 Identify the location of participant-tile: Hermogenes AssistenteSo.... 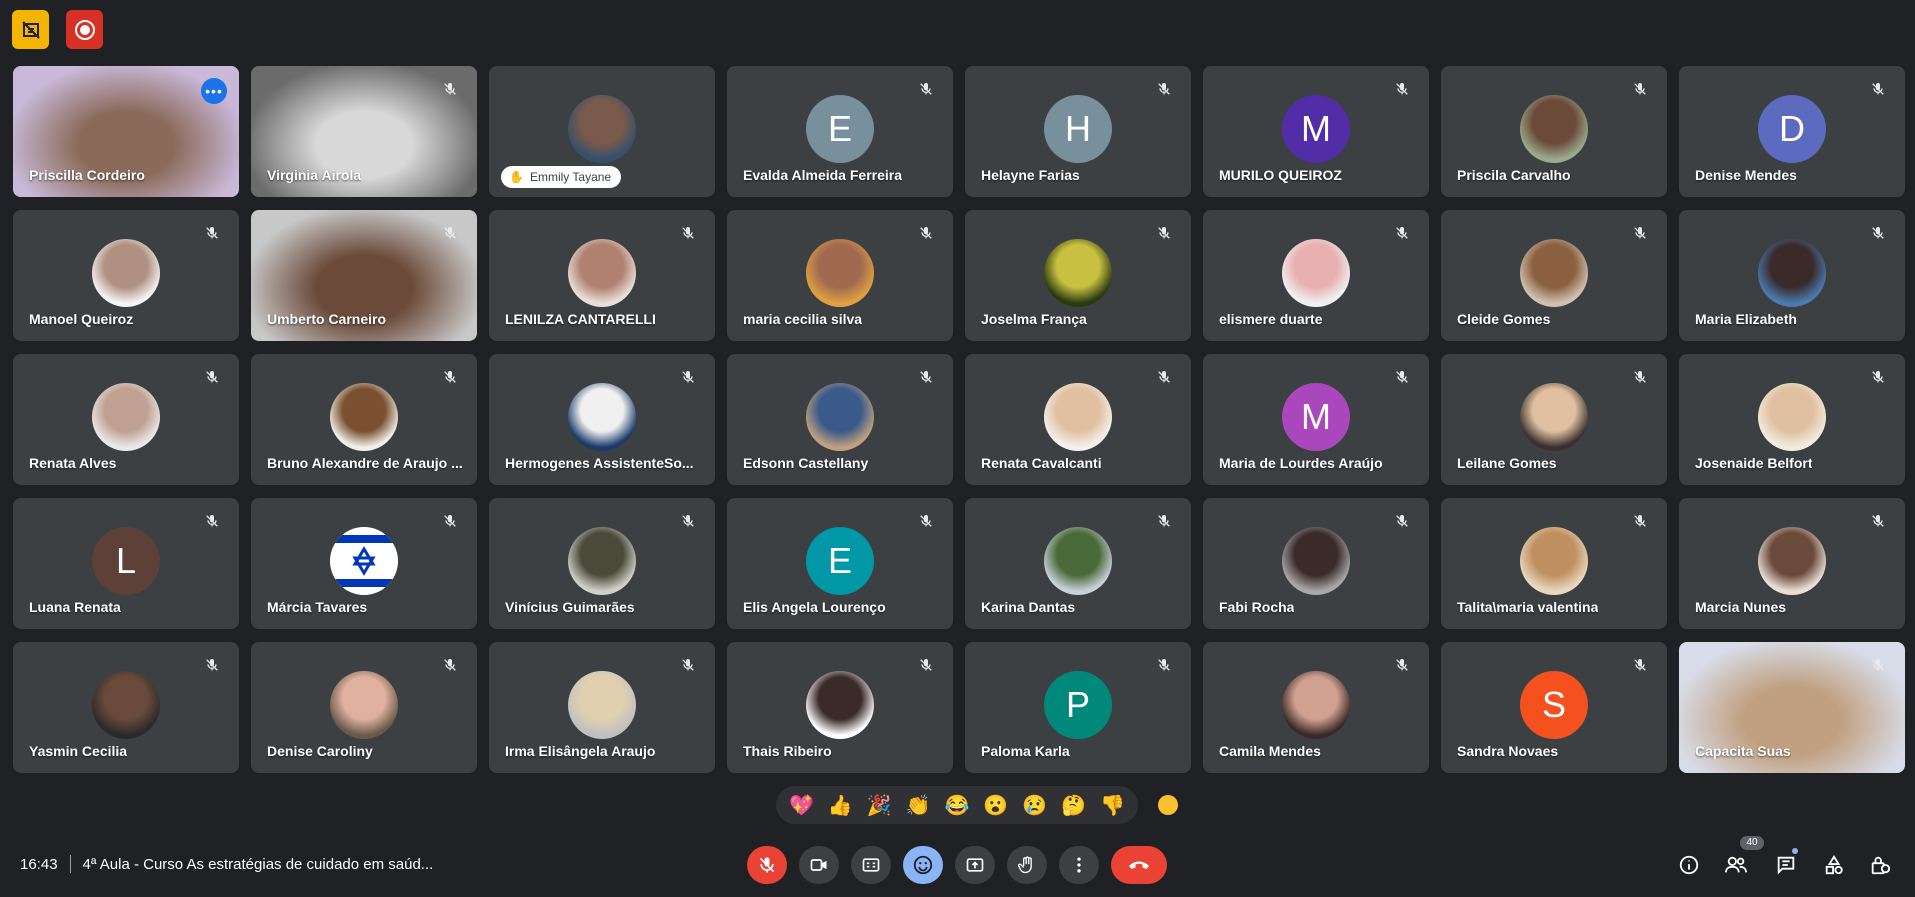
(602, 419).